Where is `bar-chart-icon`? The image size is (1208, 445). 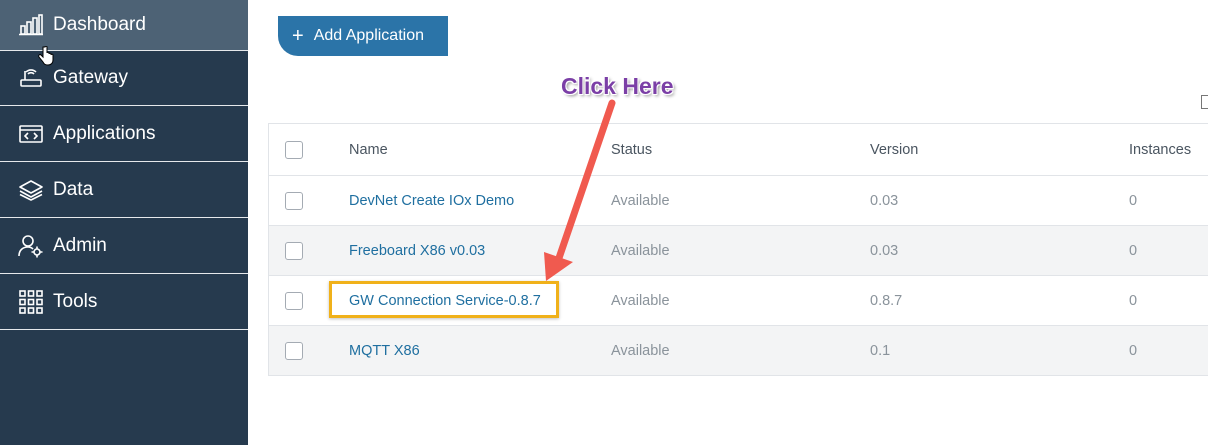 bar-chart-icon is located at coordinates (31, 25).